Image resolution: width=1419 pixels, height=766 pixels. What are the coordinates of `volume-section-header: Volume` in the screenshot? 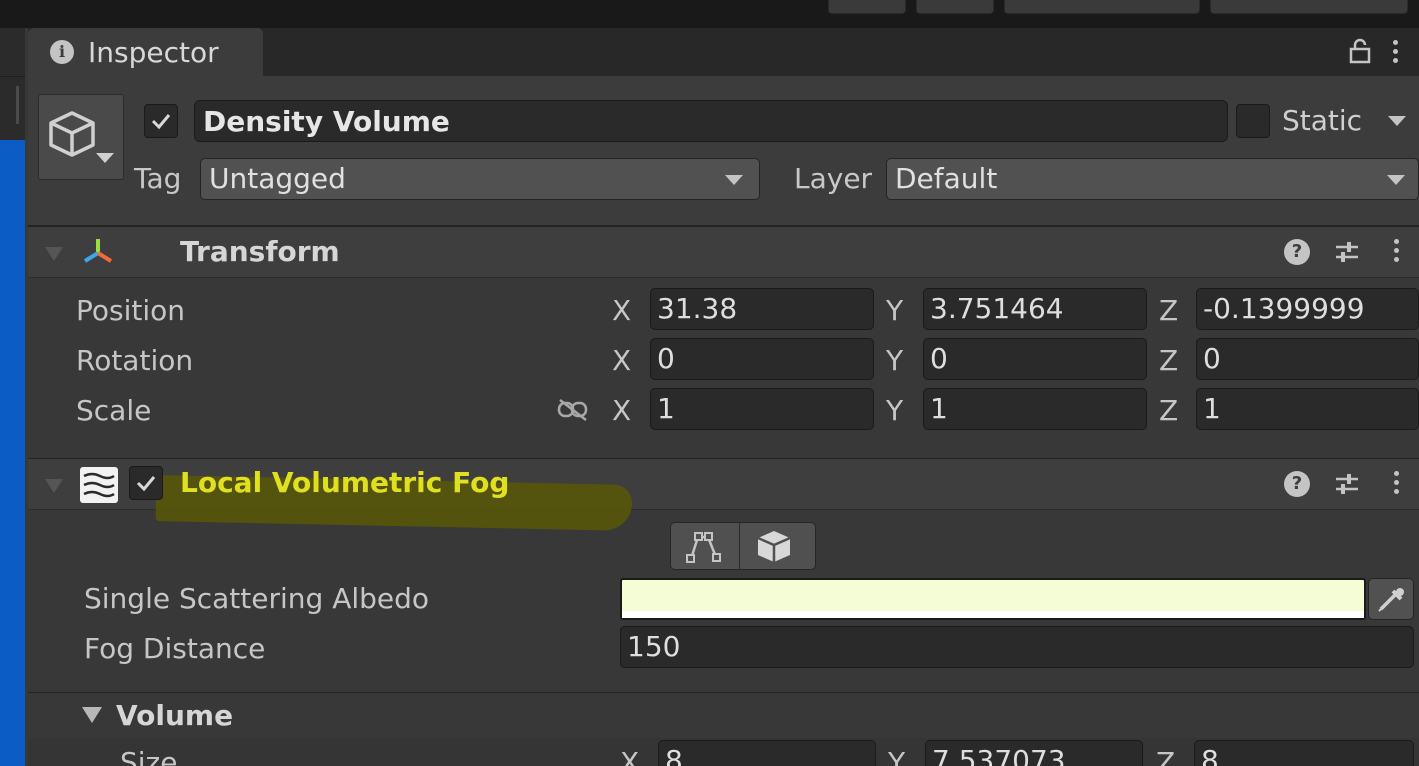 It's located at (723, 715).